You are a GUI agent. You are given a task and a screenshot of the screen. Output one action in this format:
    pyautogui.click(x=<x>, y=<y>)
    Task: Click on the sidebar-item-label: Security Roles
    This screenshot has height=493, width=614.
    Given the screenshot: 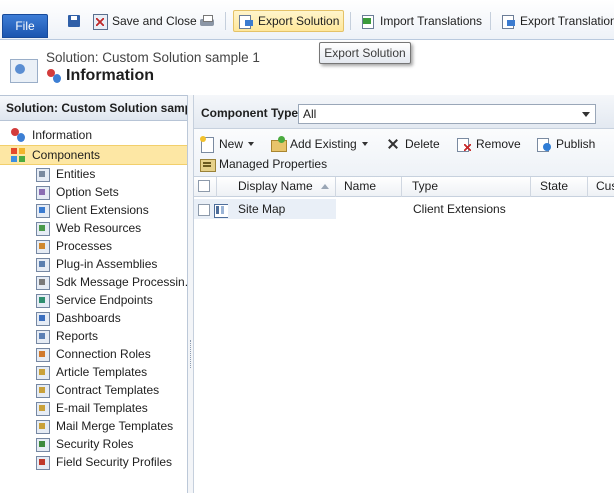 What is the action you would take?
    pyautogui.click(x=95, y=444)
    